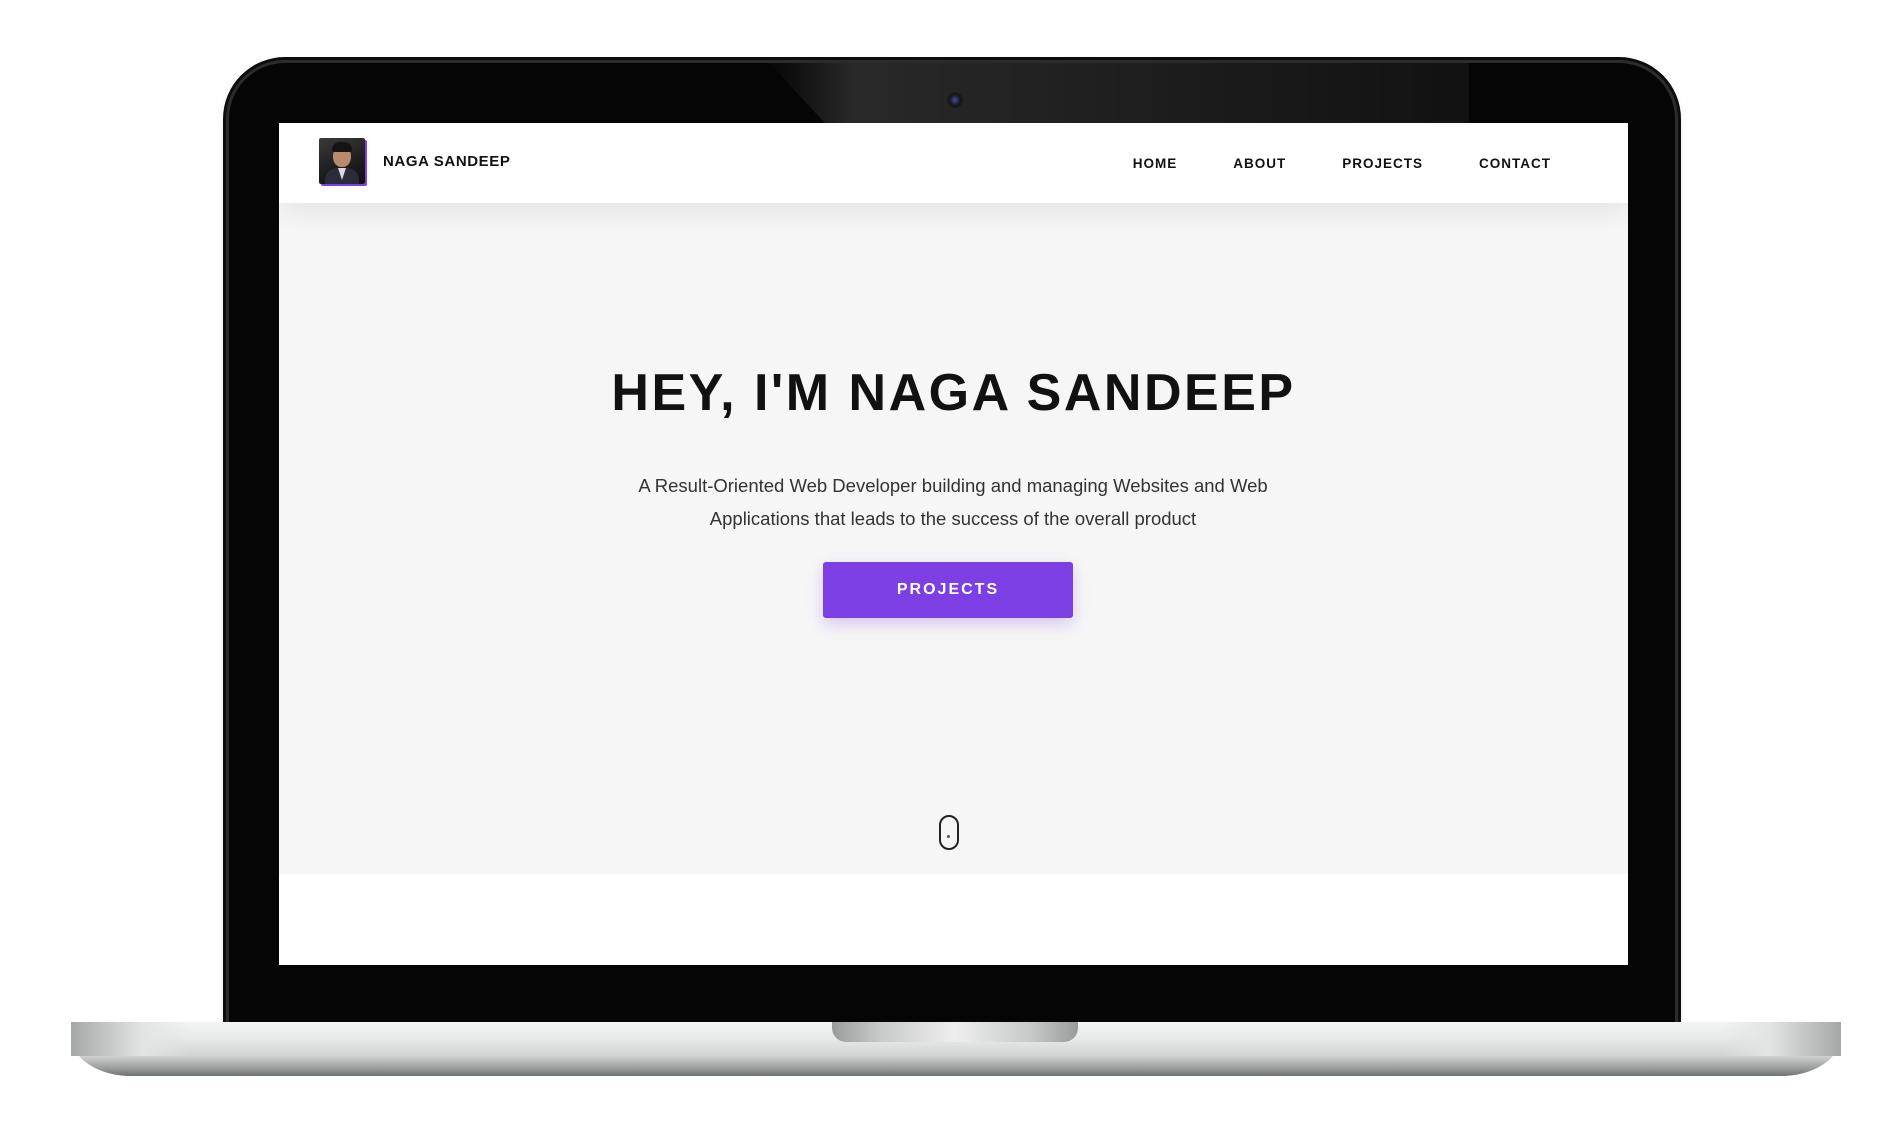 This screenshot has height=1140, width=1896. What do you see at coordinates (447, 161) in the screenshot?
I see `brand-name: NAGA SANDEEP` at bounding box center [447, 161].